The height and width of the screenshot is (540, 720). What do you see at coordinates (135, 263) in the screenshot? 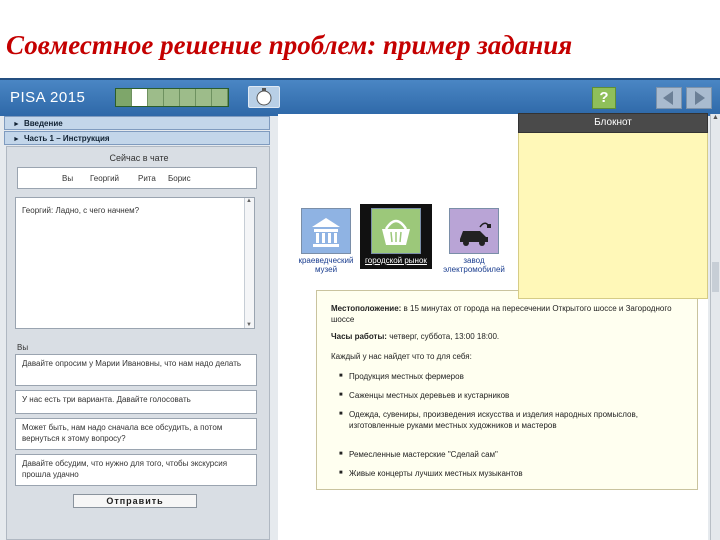
I see `chat-log: Георгий: Ладно, с чего начнем? ▲ ▼` at bounding box center [135, 263].